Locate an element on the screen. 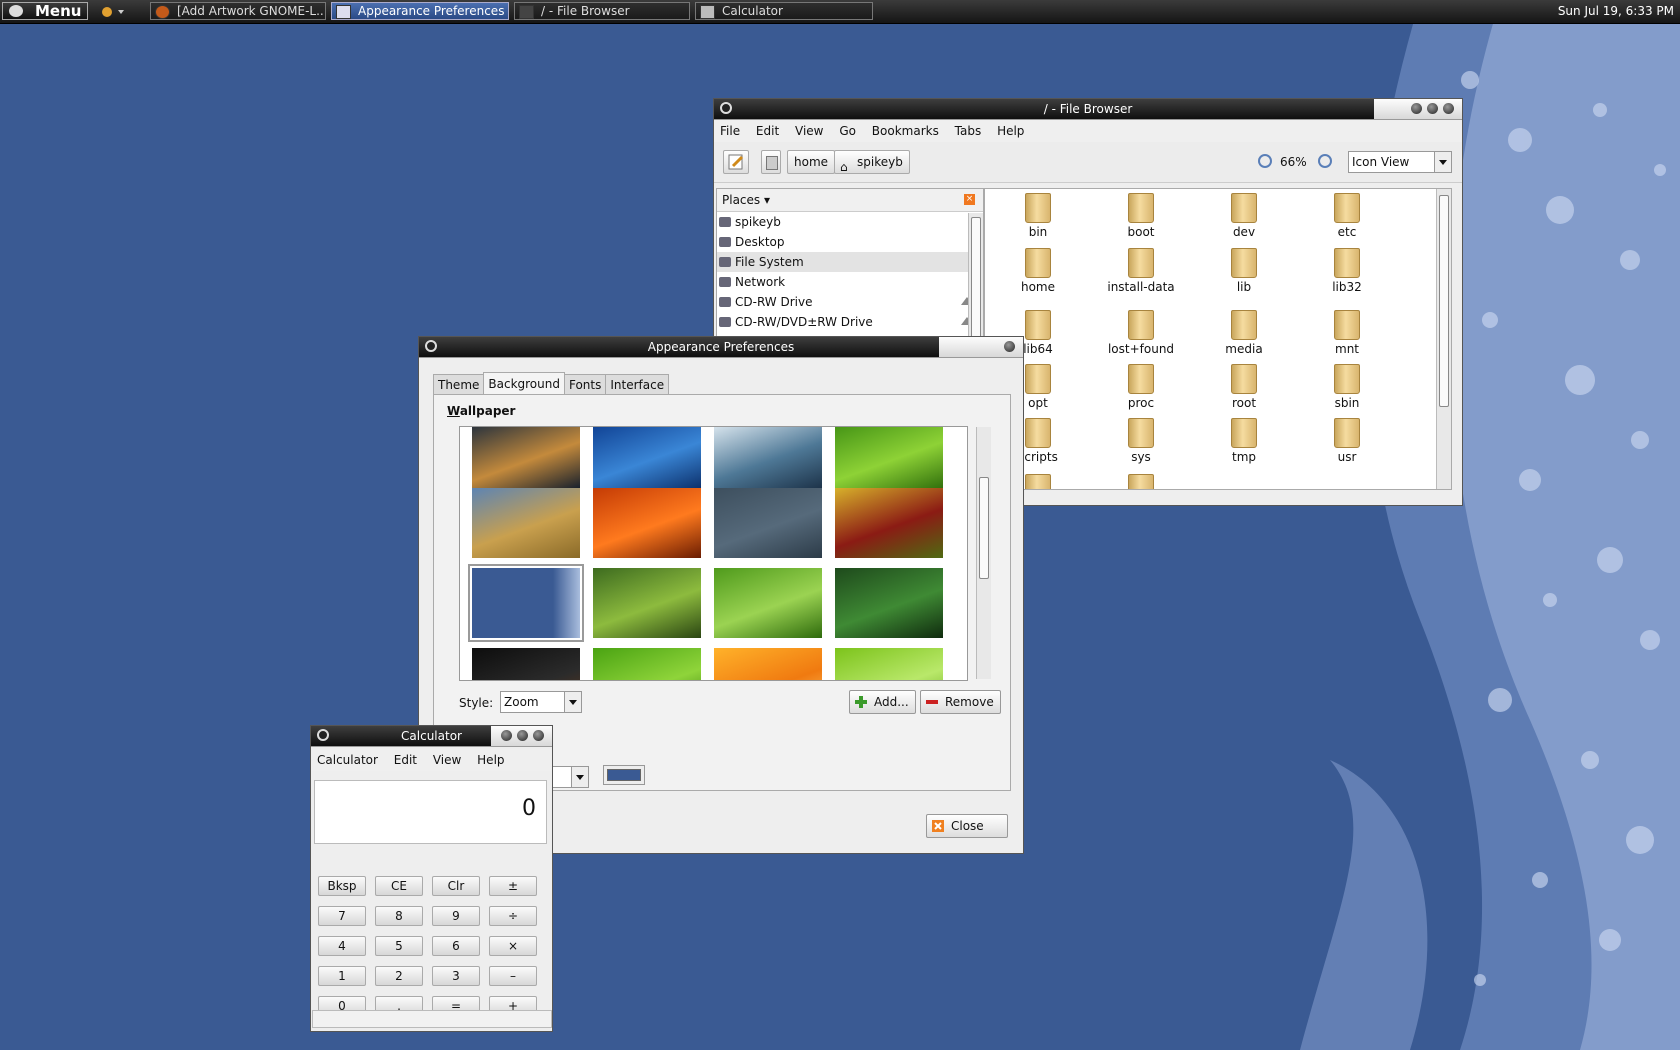  calc-key: 1 is located at coordinates (342, 976).